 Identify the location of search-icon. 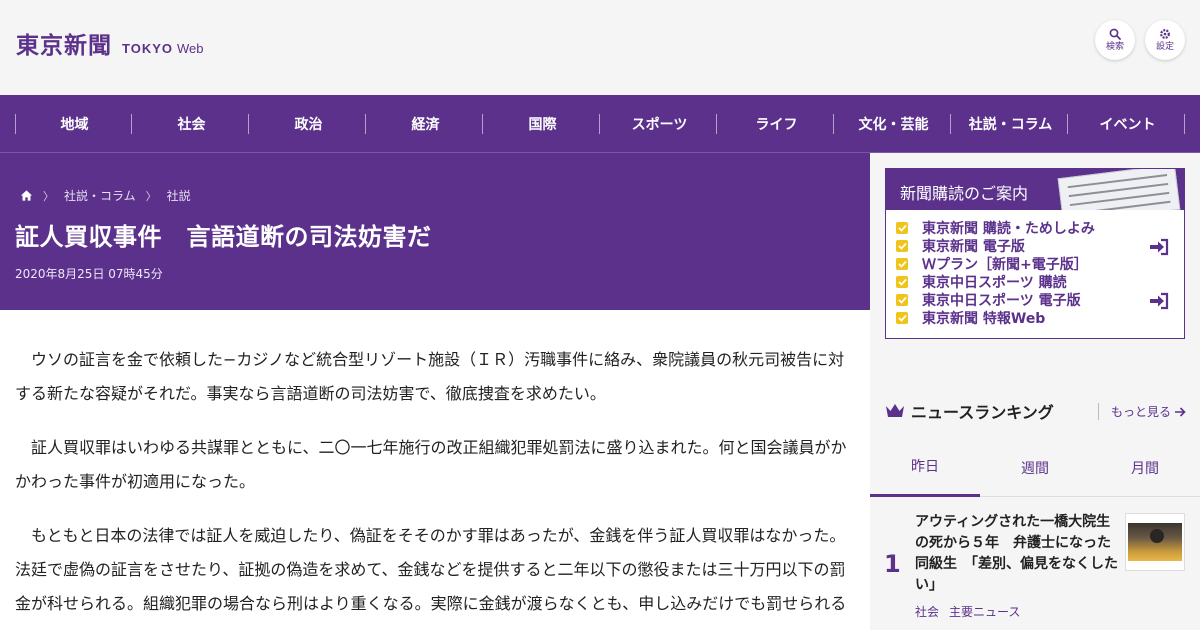
(1115, 34).